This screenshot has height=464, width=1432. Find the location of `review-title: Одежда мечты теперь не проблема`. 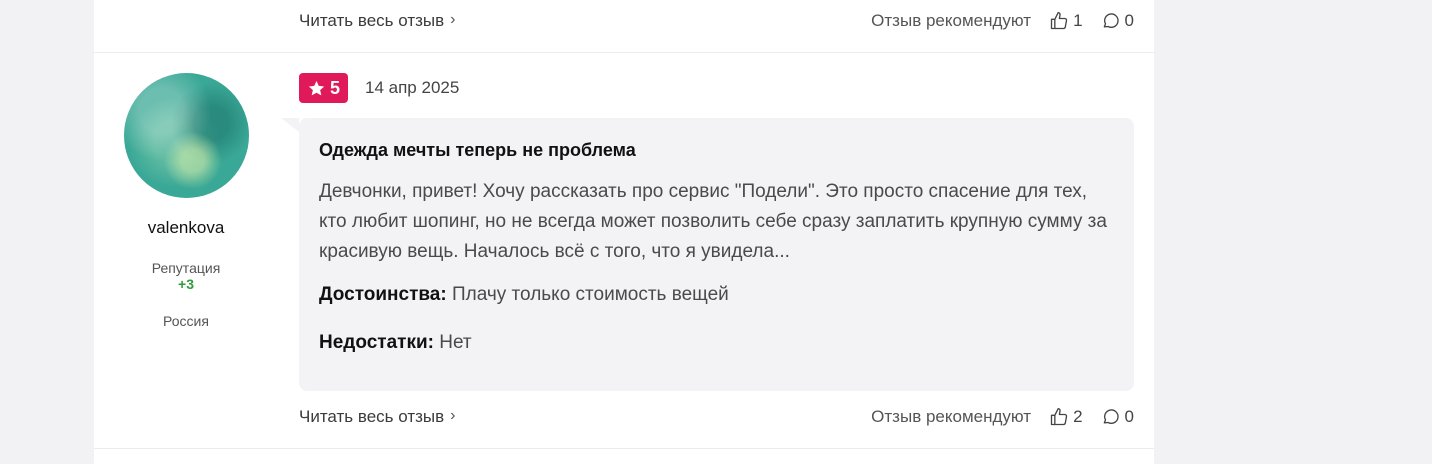

review-title: Одежда мечты теперь не проблема is located at coordinates (716, 150).